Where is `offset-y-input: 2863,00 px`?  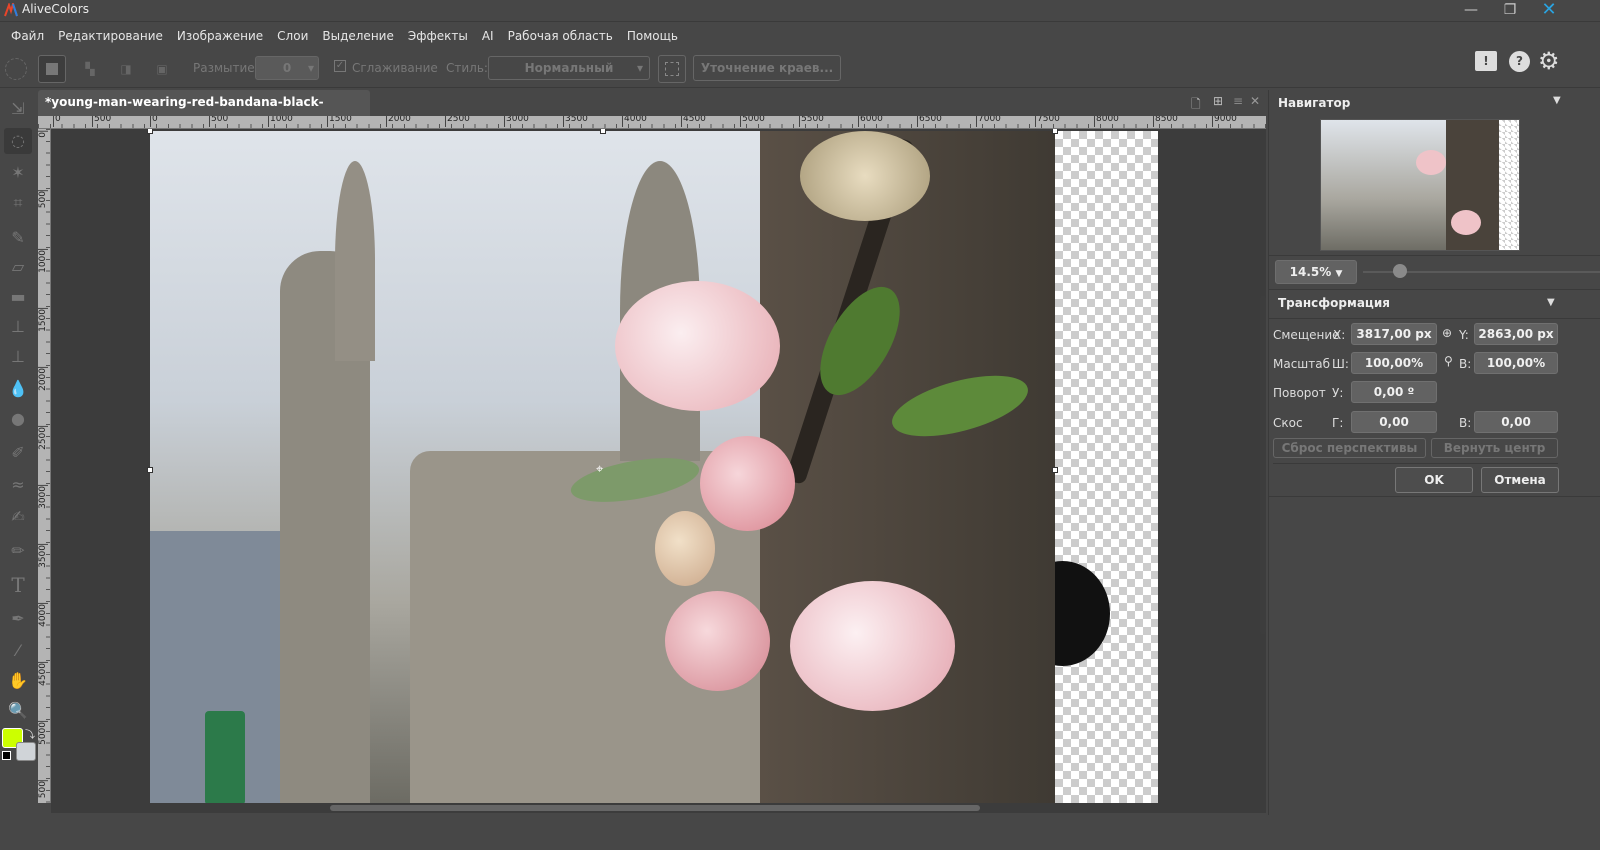 offset-y-input: 2863,00 px is located at coordinates (1516, 334).